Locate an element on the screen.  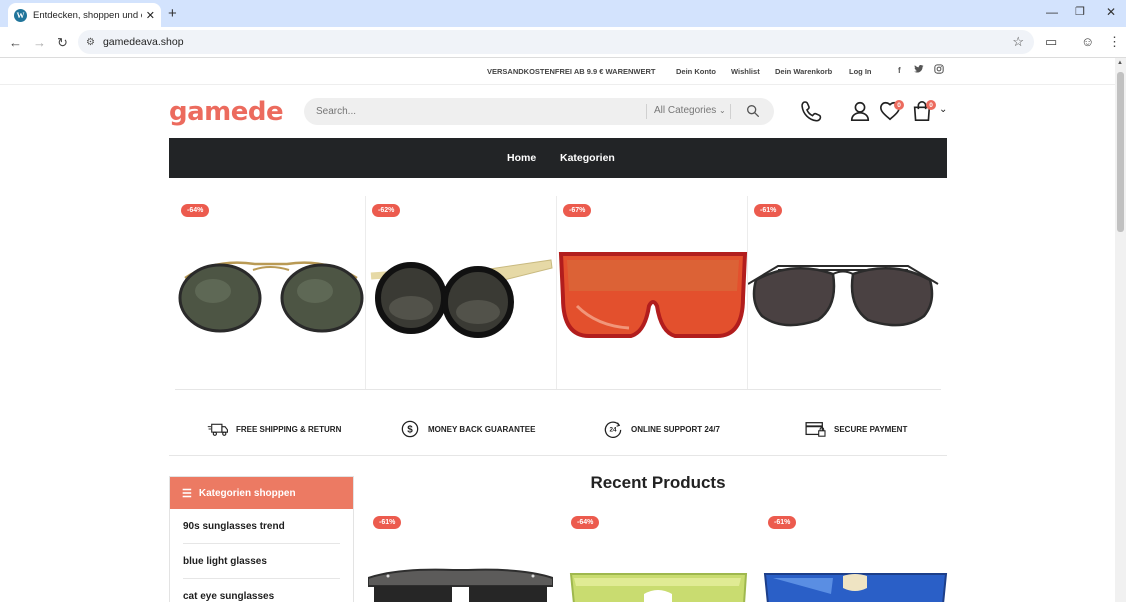
search-bar: All Categories ⌄ is located at coordinates (539, 111).